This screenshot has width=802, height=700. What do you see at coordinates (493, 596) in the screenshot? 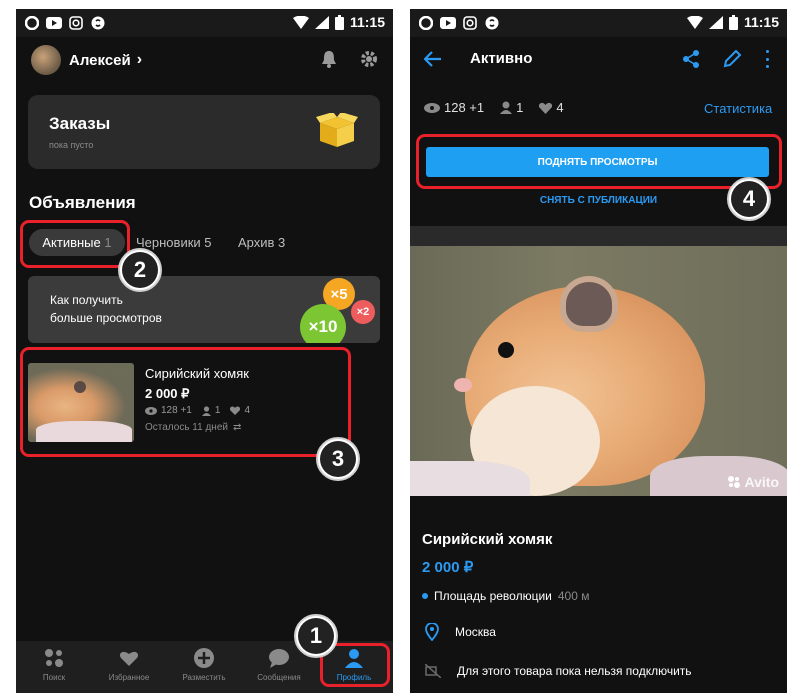
I see `metro-station: Площадь революции` at bounding box center [493, 596].